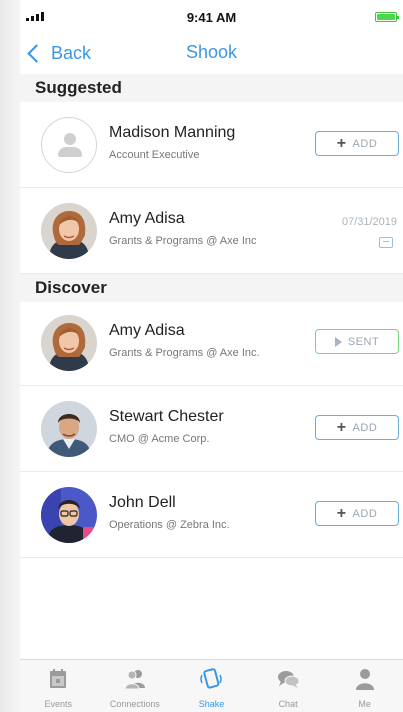  I want to click on background-edge, so click(10, 356).